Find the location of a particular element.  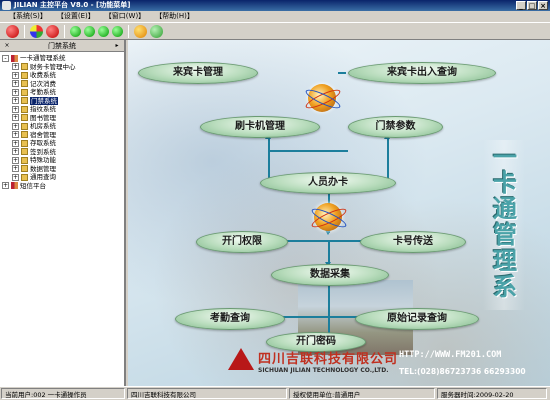

tree-item: + 财务卡管理中心 is located at coordinates (63, 67).